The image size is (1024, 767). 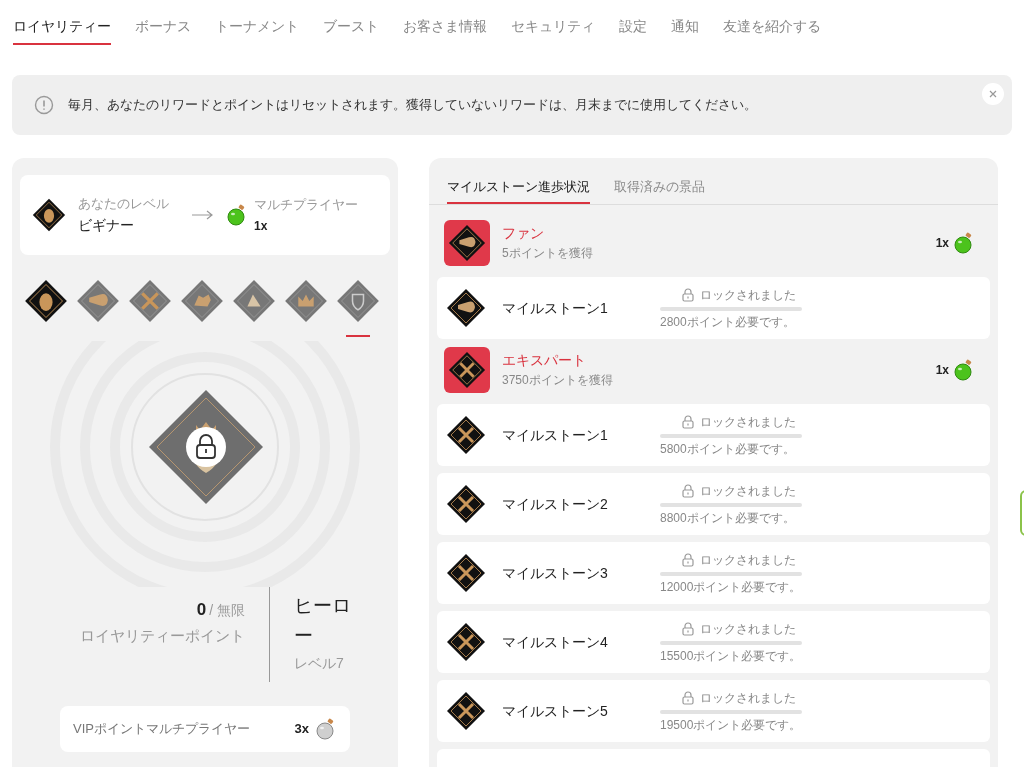 What do you see at coordinates (731, 656) in the screenshot?
I see `milestone-requirement: 15500ポイント必要です。` at bounding box center [731, 656].